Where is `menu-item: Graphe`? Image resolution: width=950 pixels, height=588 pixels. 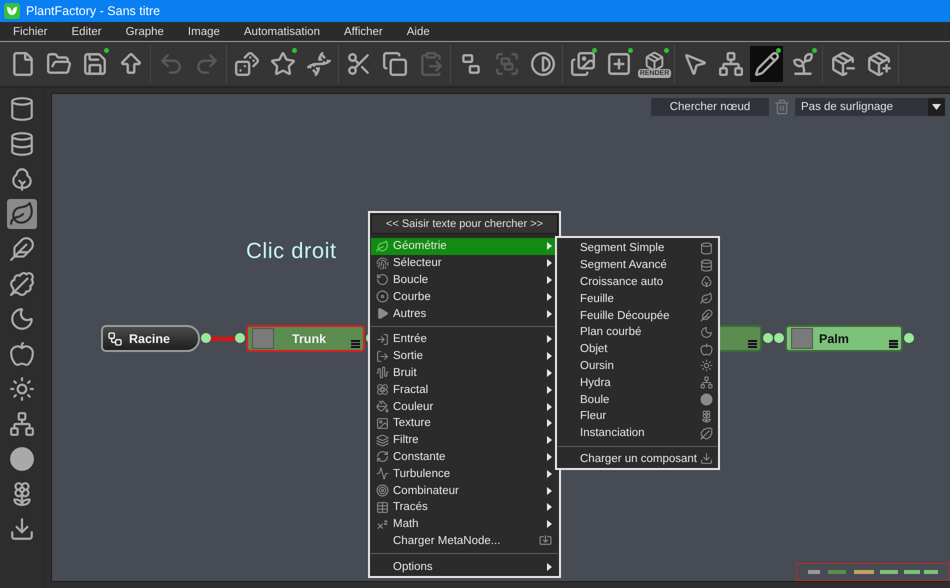 menu-item: Graphe is located at coordinates (145, 32).